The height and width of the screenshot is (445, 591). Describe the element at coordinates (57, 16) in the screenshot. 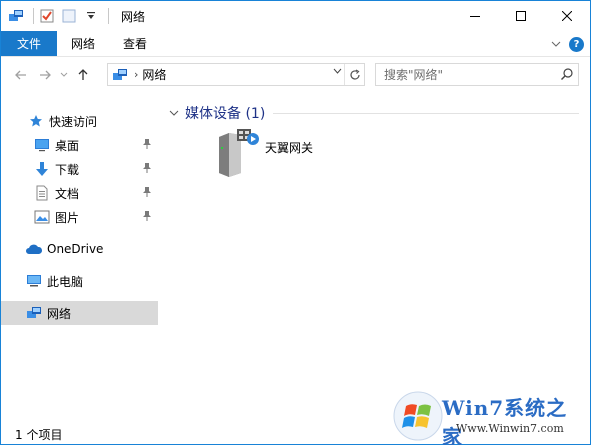

I see `quick-access-toolbar` at that location.